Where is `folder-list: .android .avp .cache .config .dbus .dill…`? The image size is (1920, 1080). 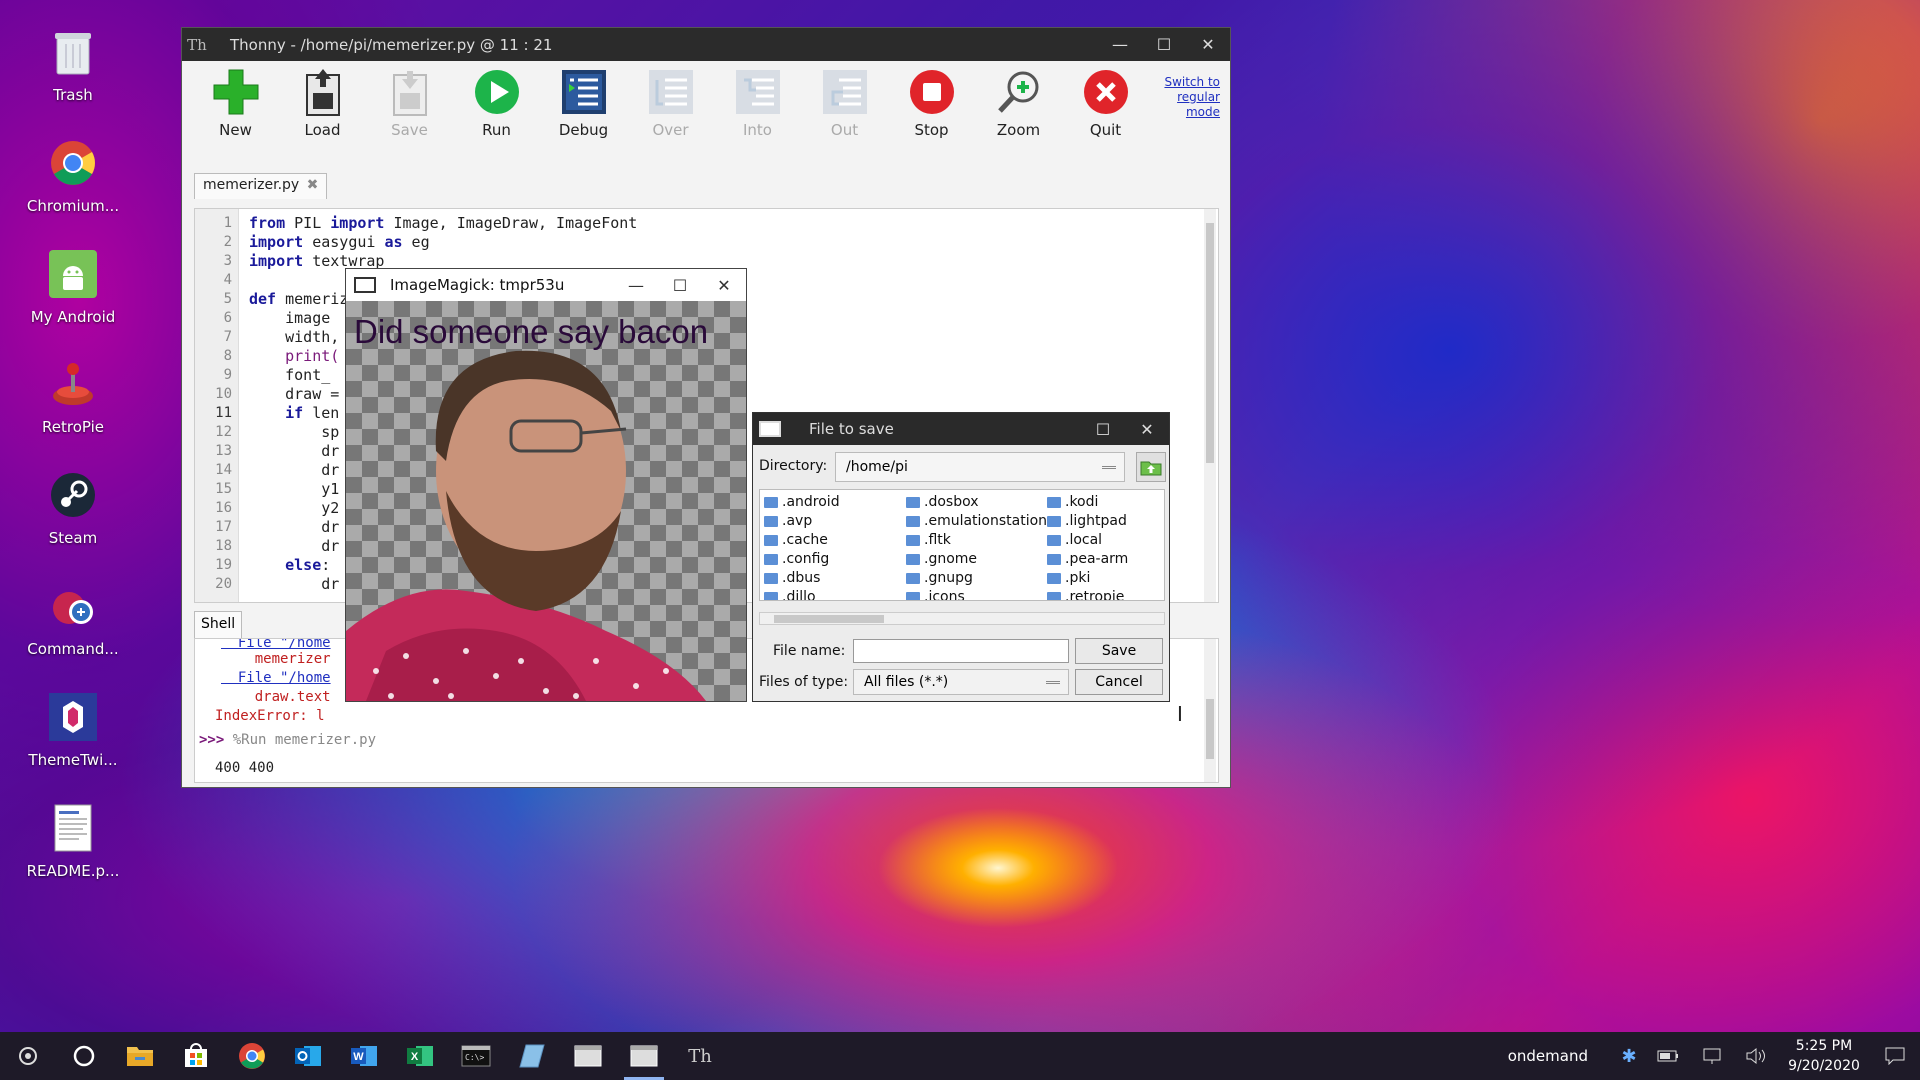 folder-list: .android .avp .cache .config .dbus .dill… is located at coordinates (962, 545).